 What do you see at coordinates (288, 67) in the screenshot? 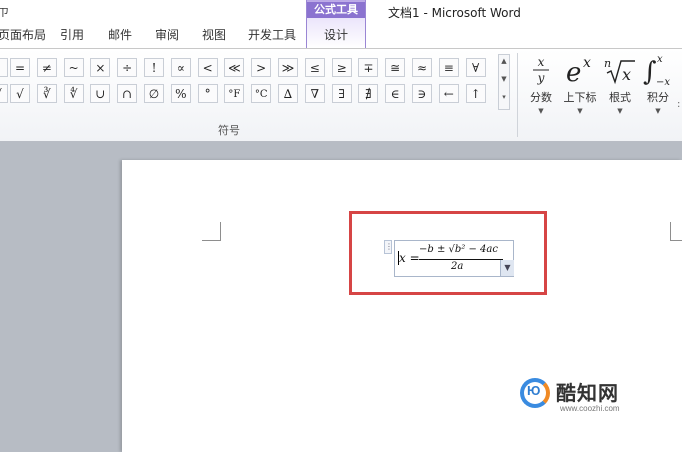
I see `symbol-button: ≫` at bounding box center [288, 67].